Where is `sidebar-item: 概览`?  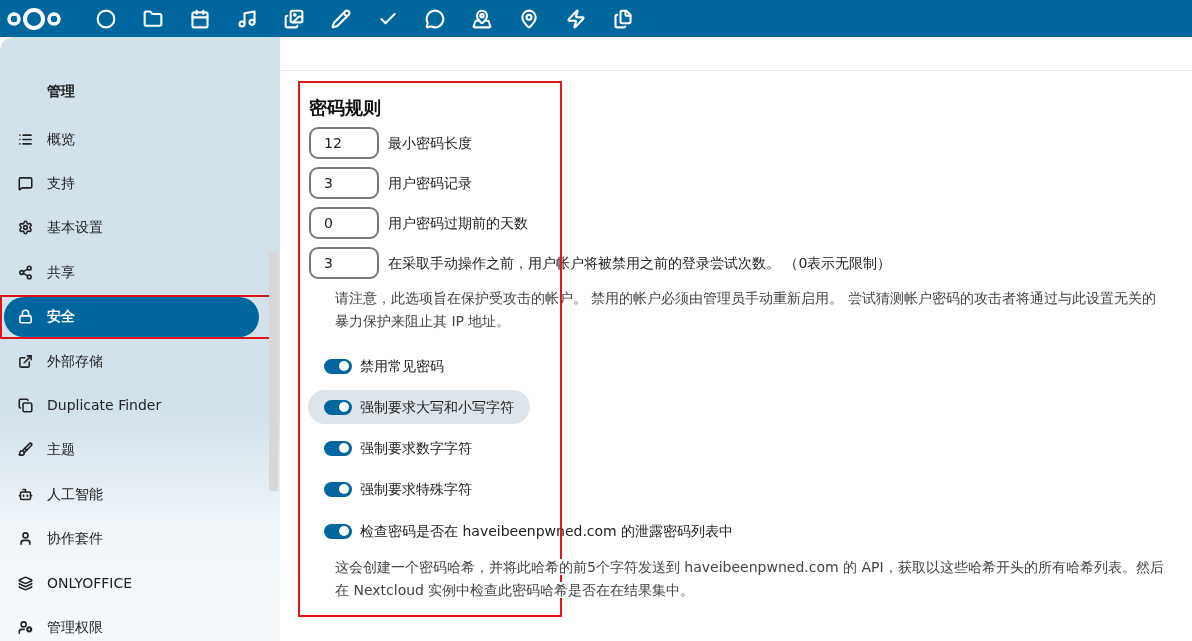
sidebar-item: 概览 is located at coordinates (131, 139).